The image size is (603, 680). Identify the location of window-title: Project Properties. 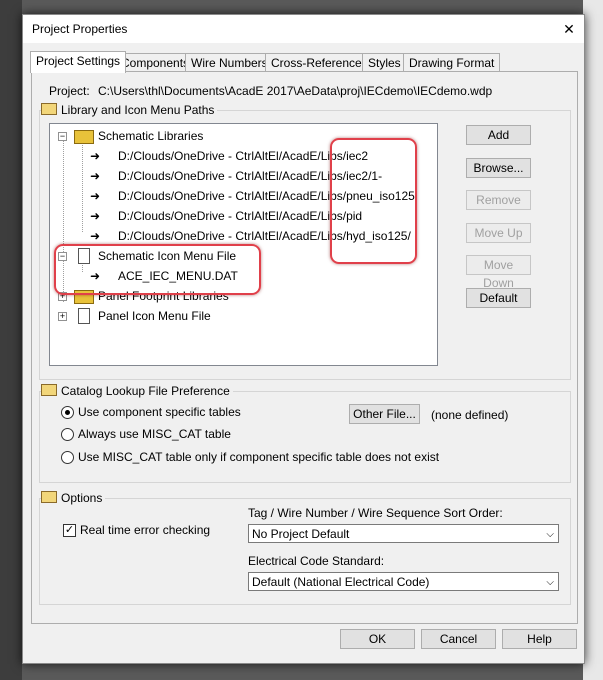
(80, 29).